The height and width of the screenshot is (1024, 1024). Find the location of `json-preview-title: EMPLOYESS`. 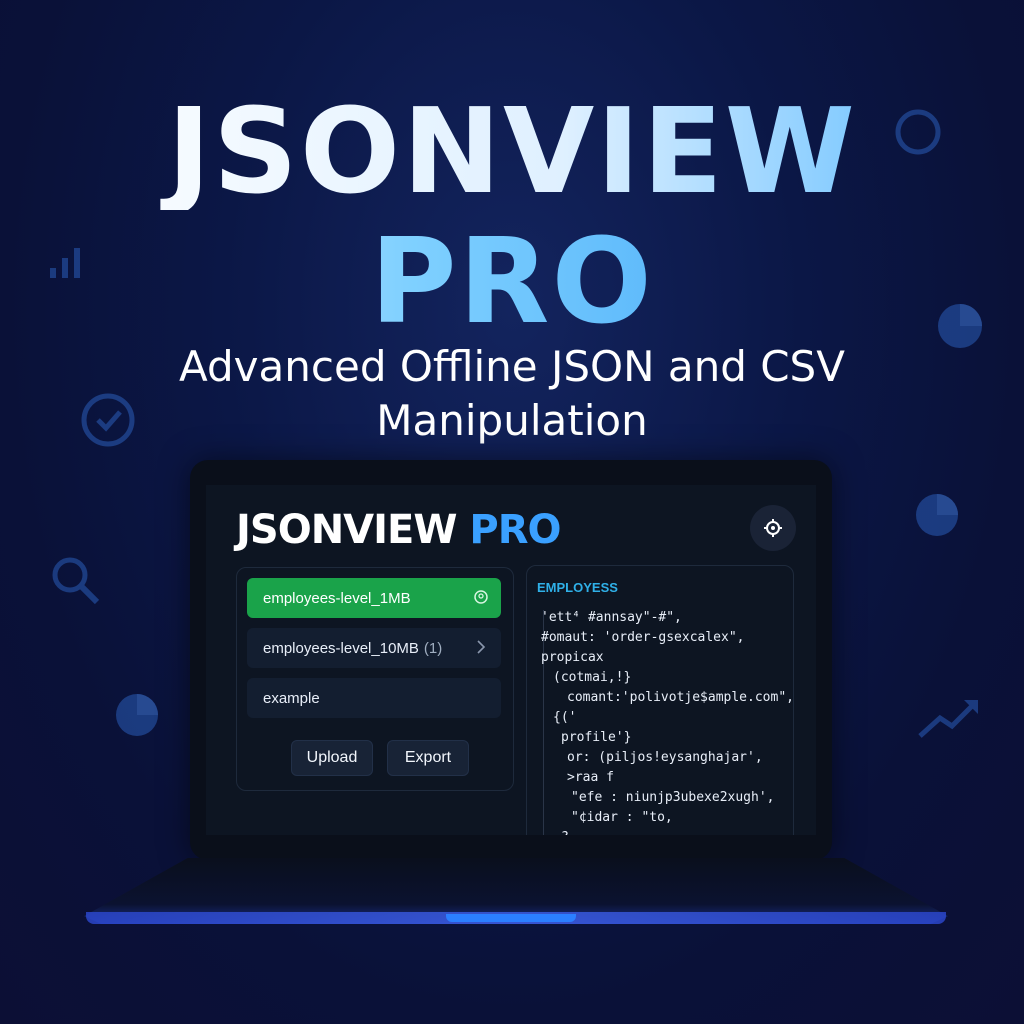

json-preview-title: EMPLOYESS is located at coordinates (577, 587).